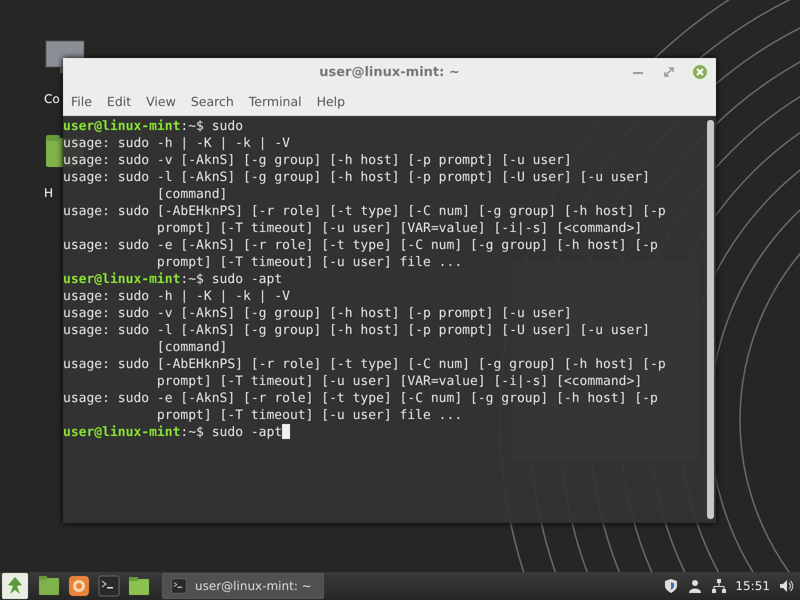  I want to click on scrollbar, so click(710, 319).